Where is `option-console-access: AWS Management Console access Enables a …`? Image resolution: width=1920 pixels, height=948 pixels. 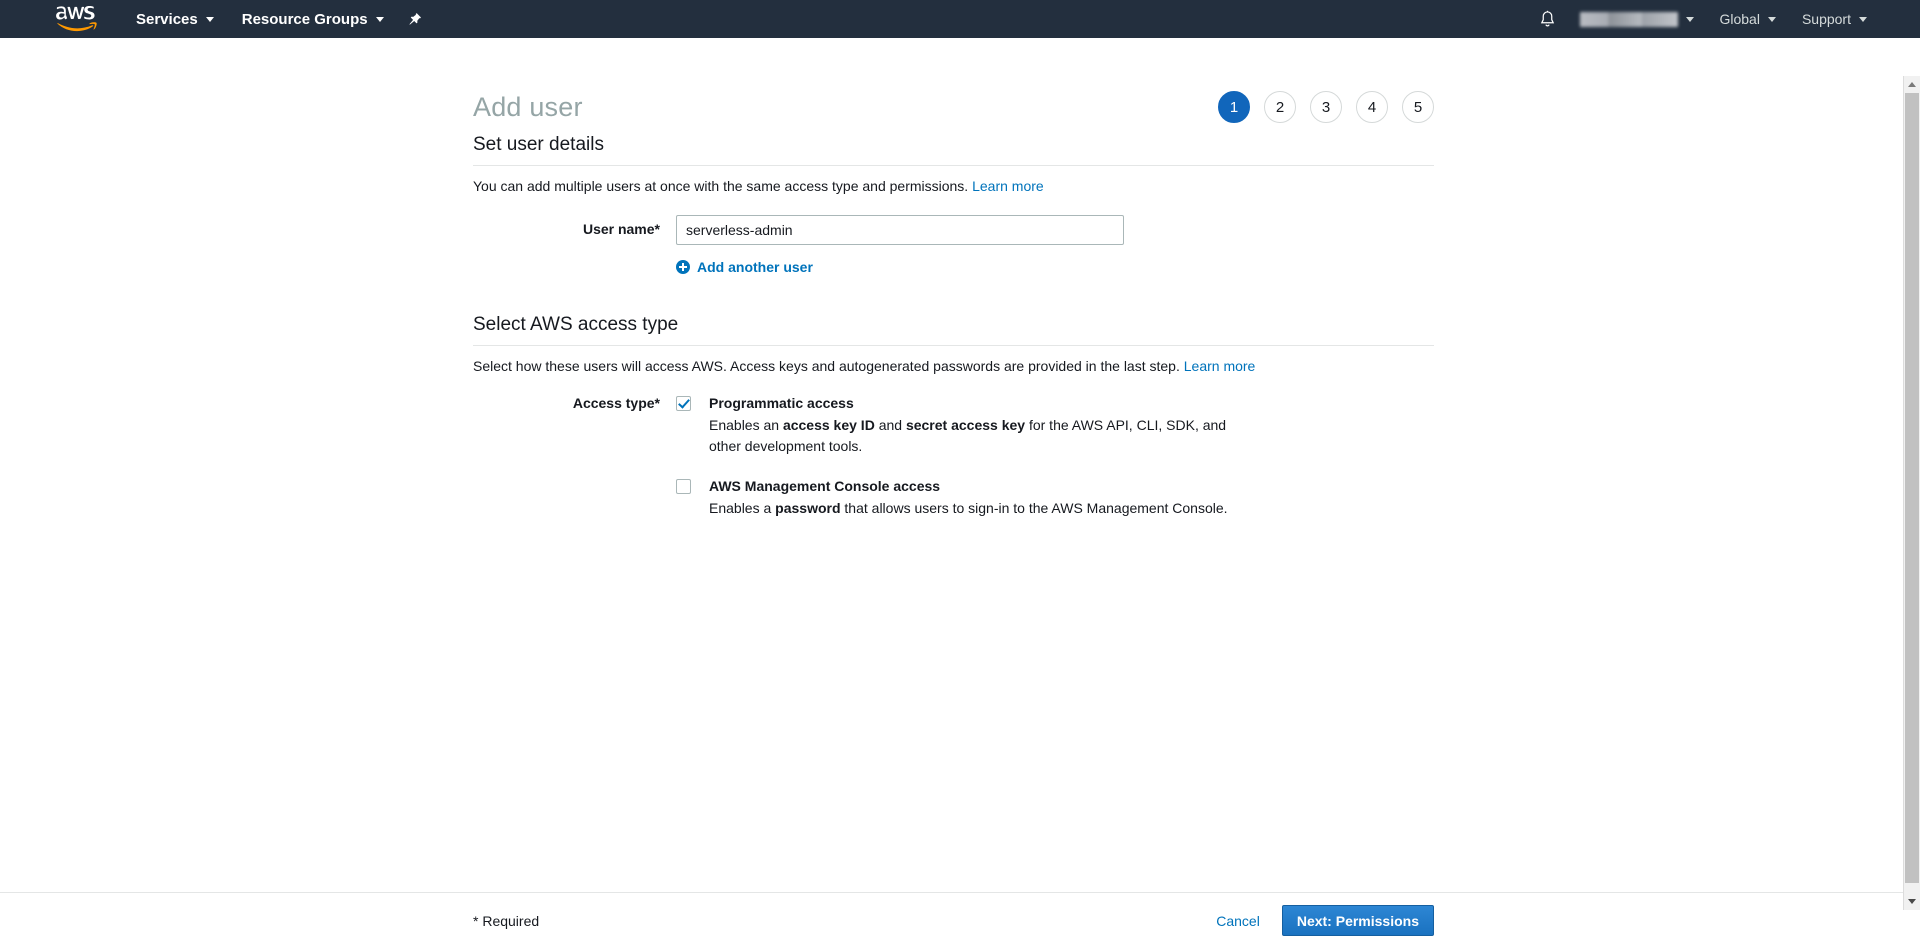 option-console-access: AWS Management Console access Enables a … is located at coordinates (1055, 498).